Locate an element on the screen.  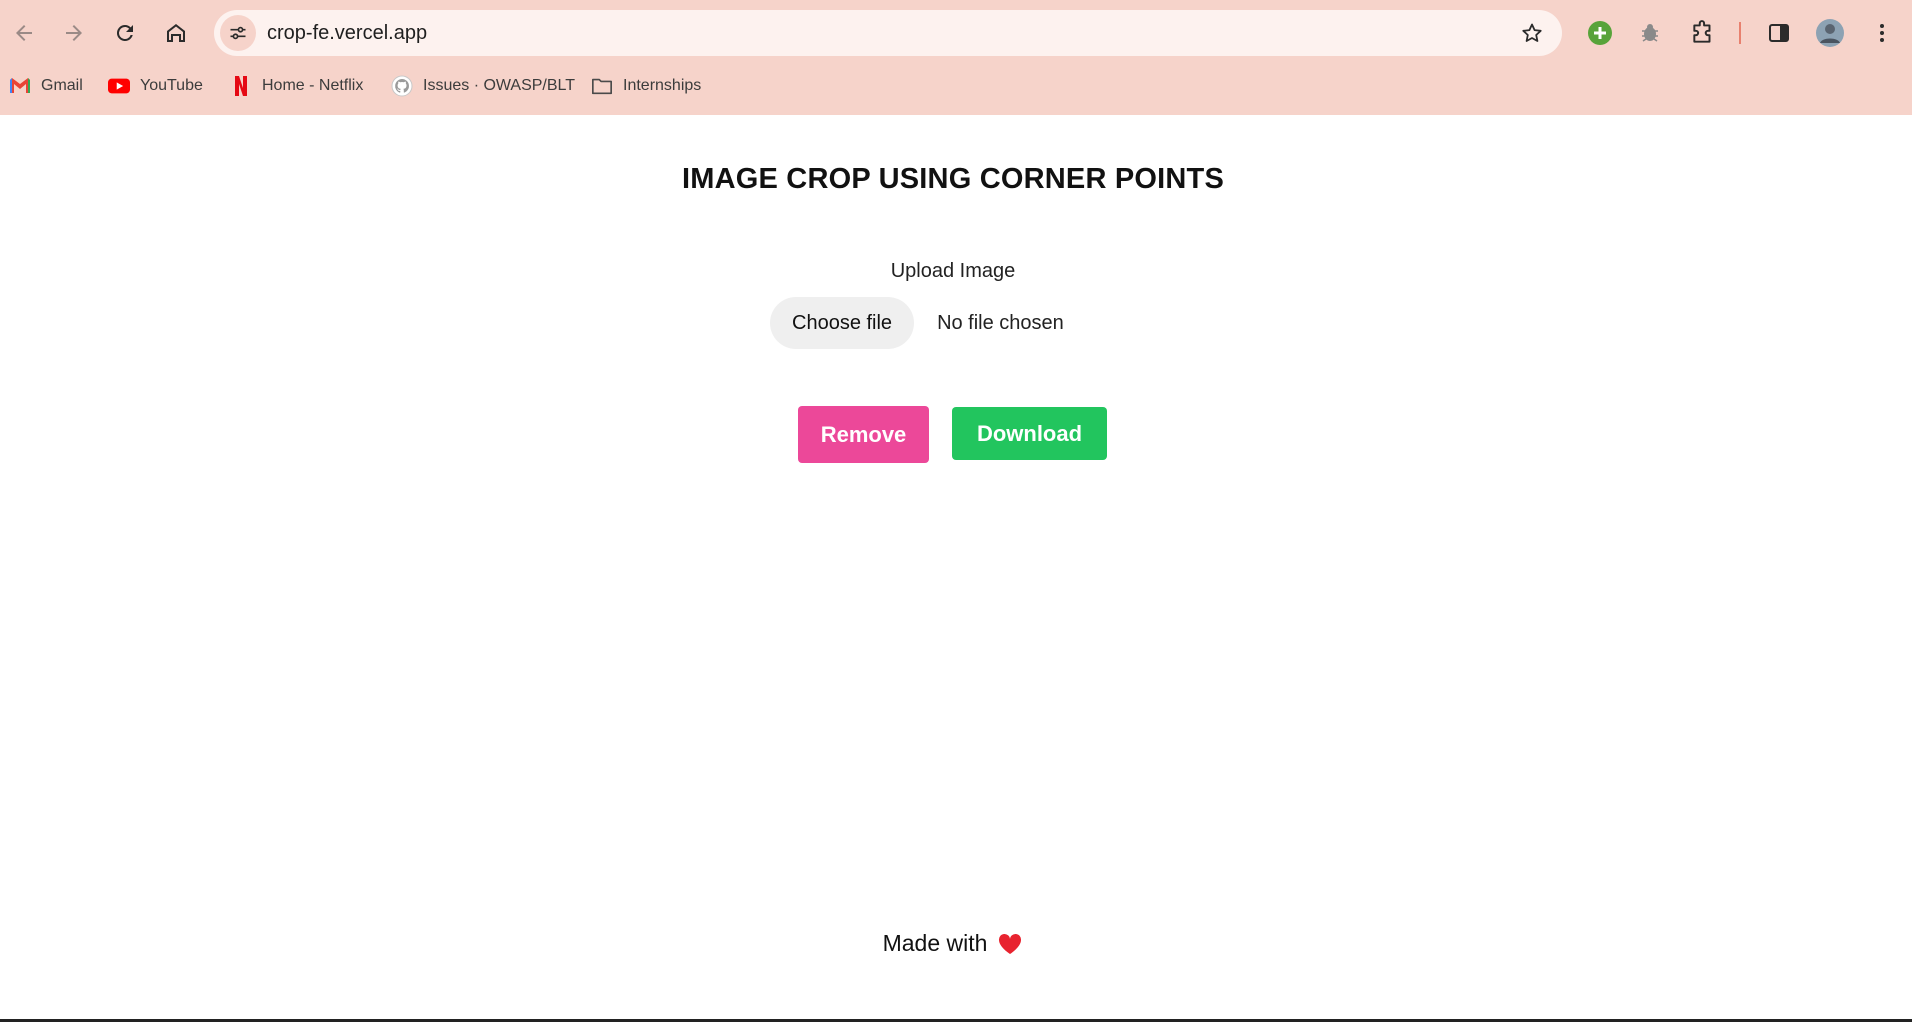
netflix-icon is located at coordinates (241, 86).